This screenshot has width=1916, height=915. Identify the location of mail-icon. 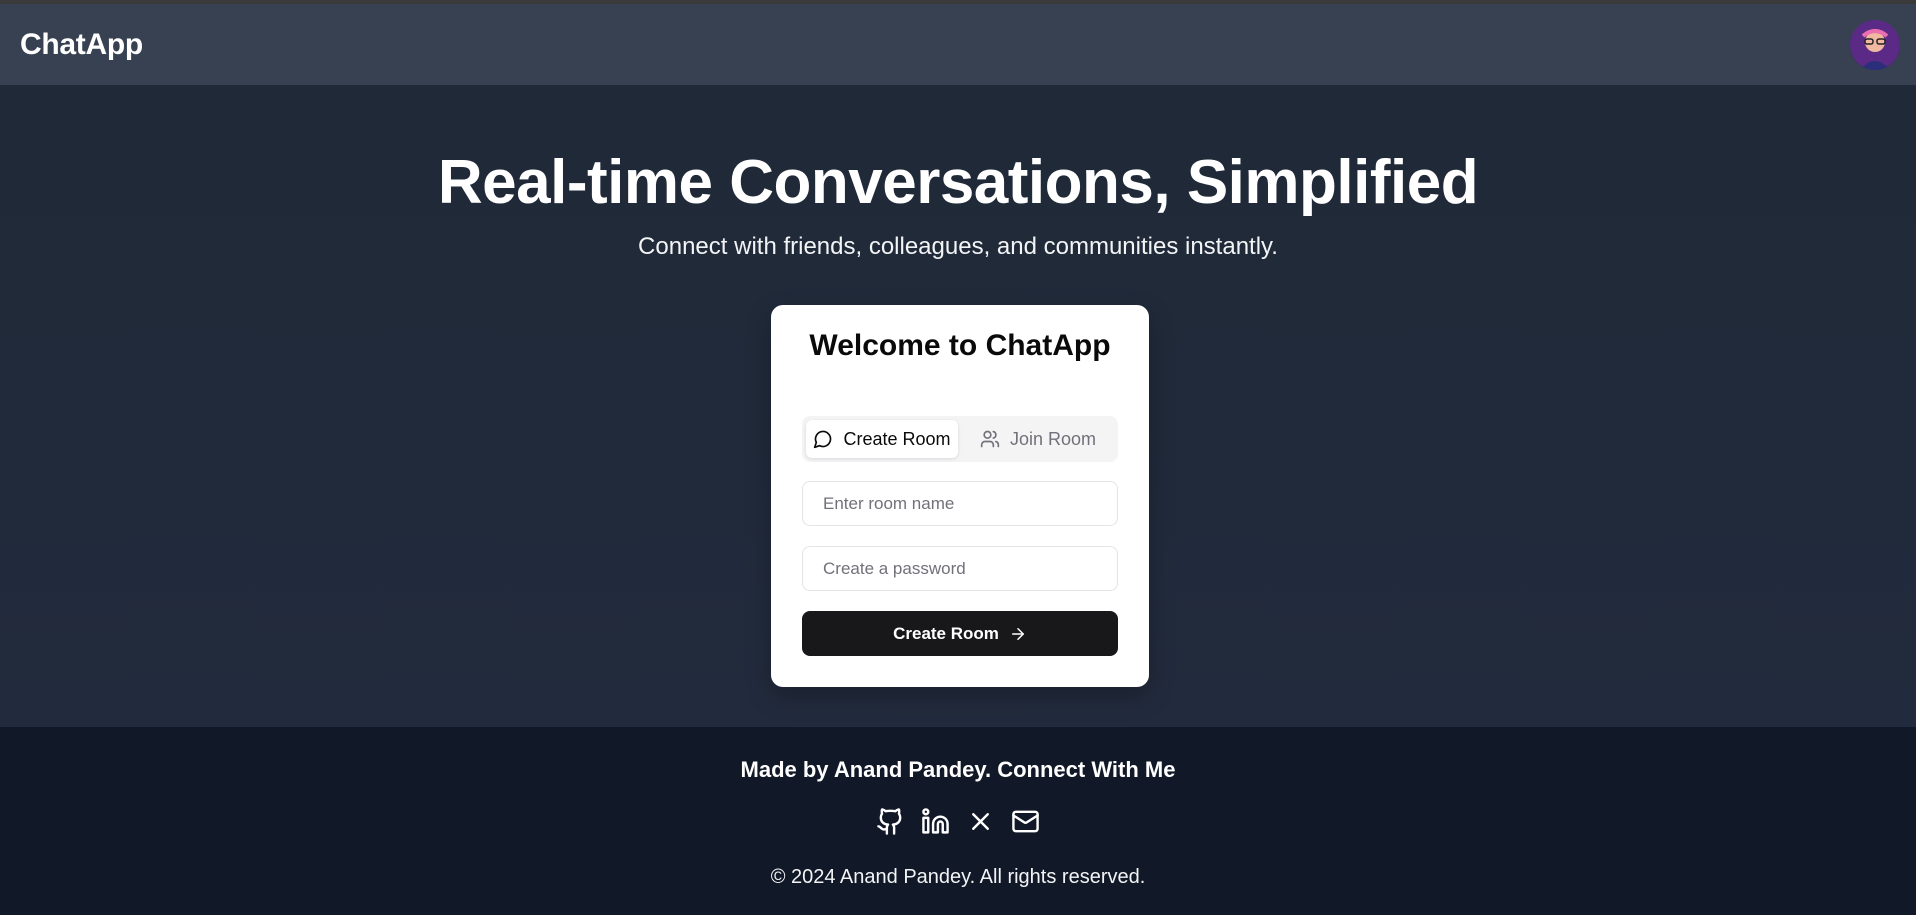
(1025, 821).